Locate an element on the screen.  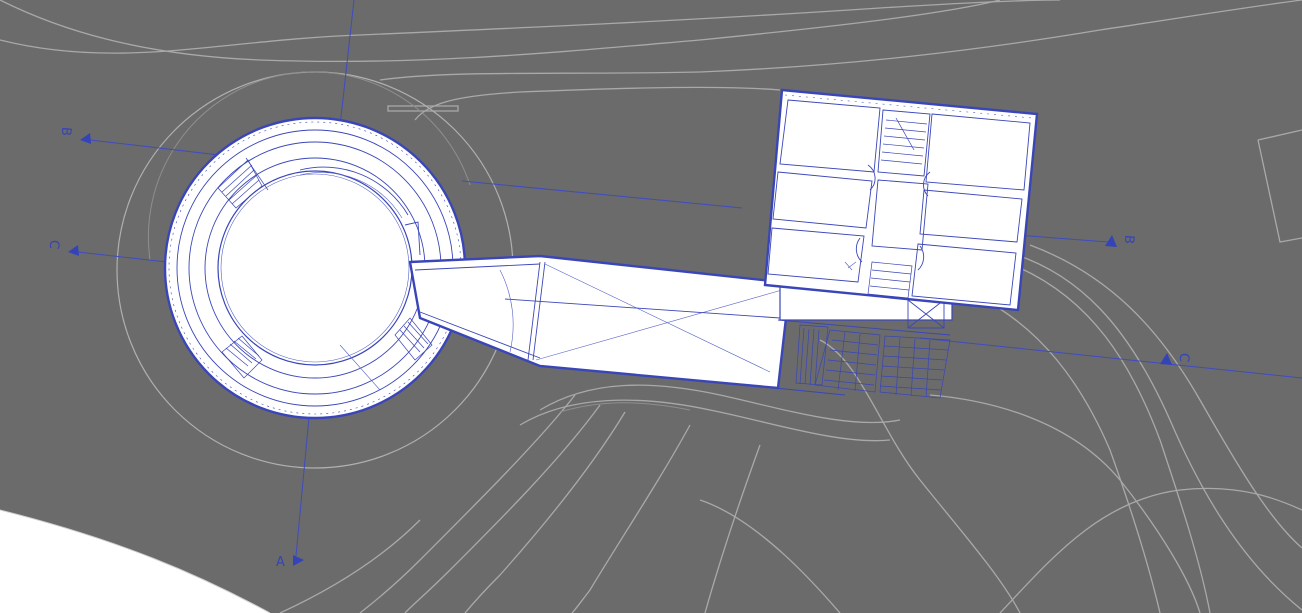
marker-b-right: B is located at coordinates (1120, 240).